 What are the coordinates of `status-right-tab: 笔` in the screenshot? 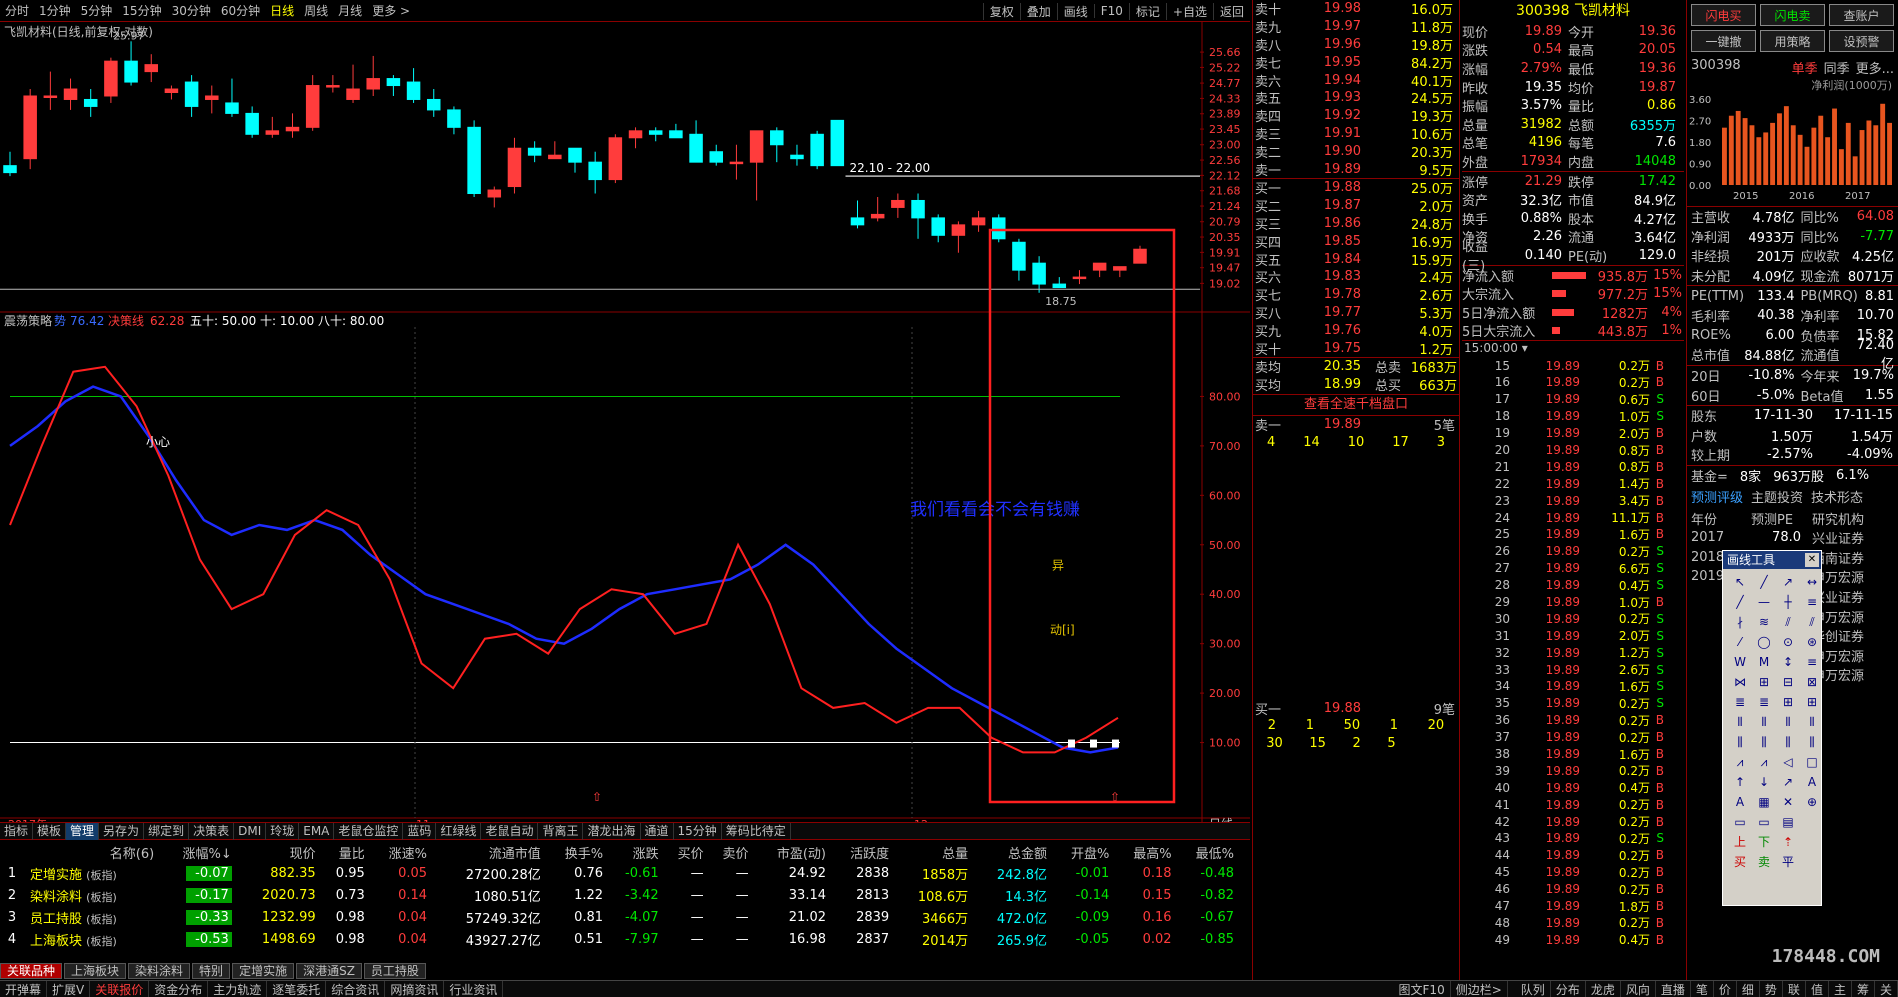 It's located at (1702, 988).